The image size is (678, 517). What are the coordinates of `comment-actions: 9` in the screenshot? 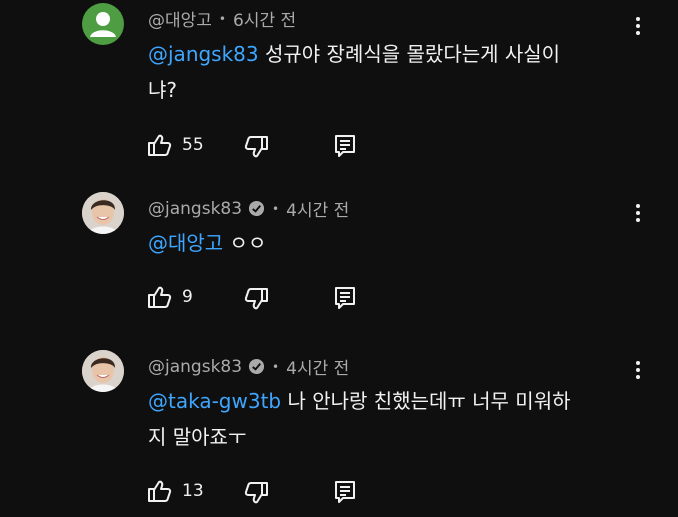 It's located at (266, 299).